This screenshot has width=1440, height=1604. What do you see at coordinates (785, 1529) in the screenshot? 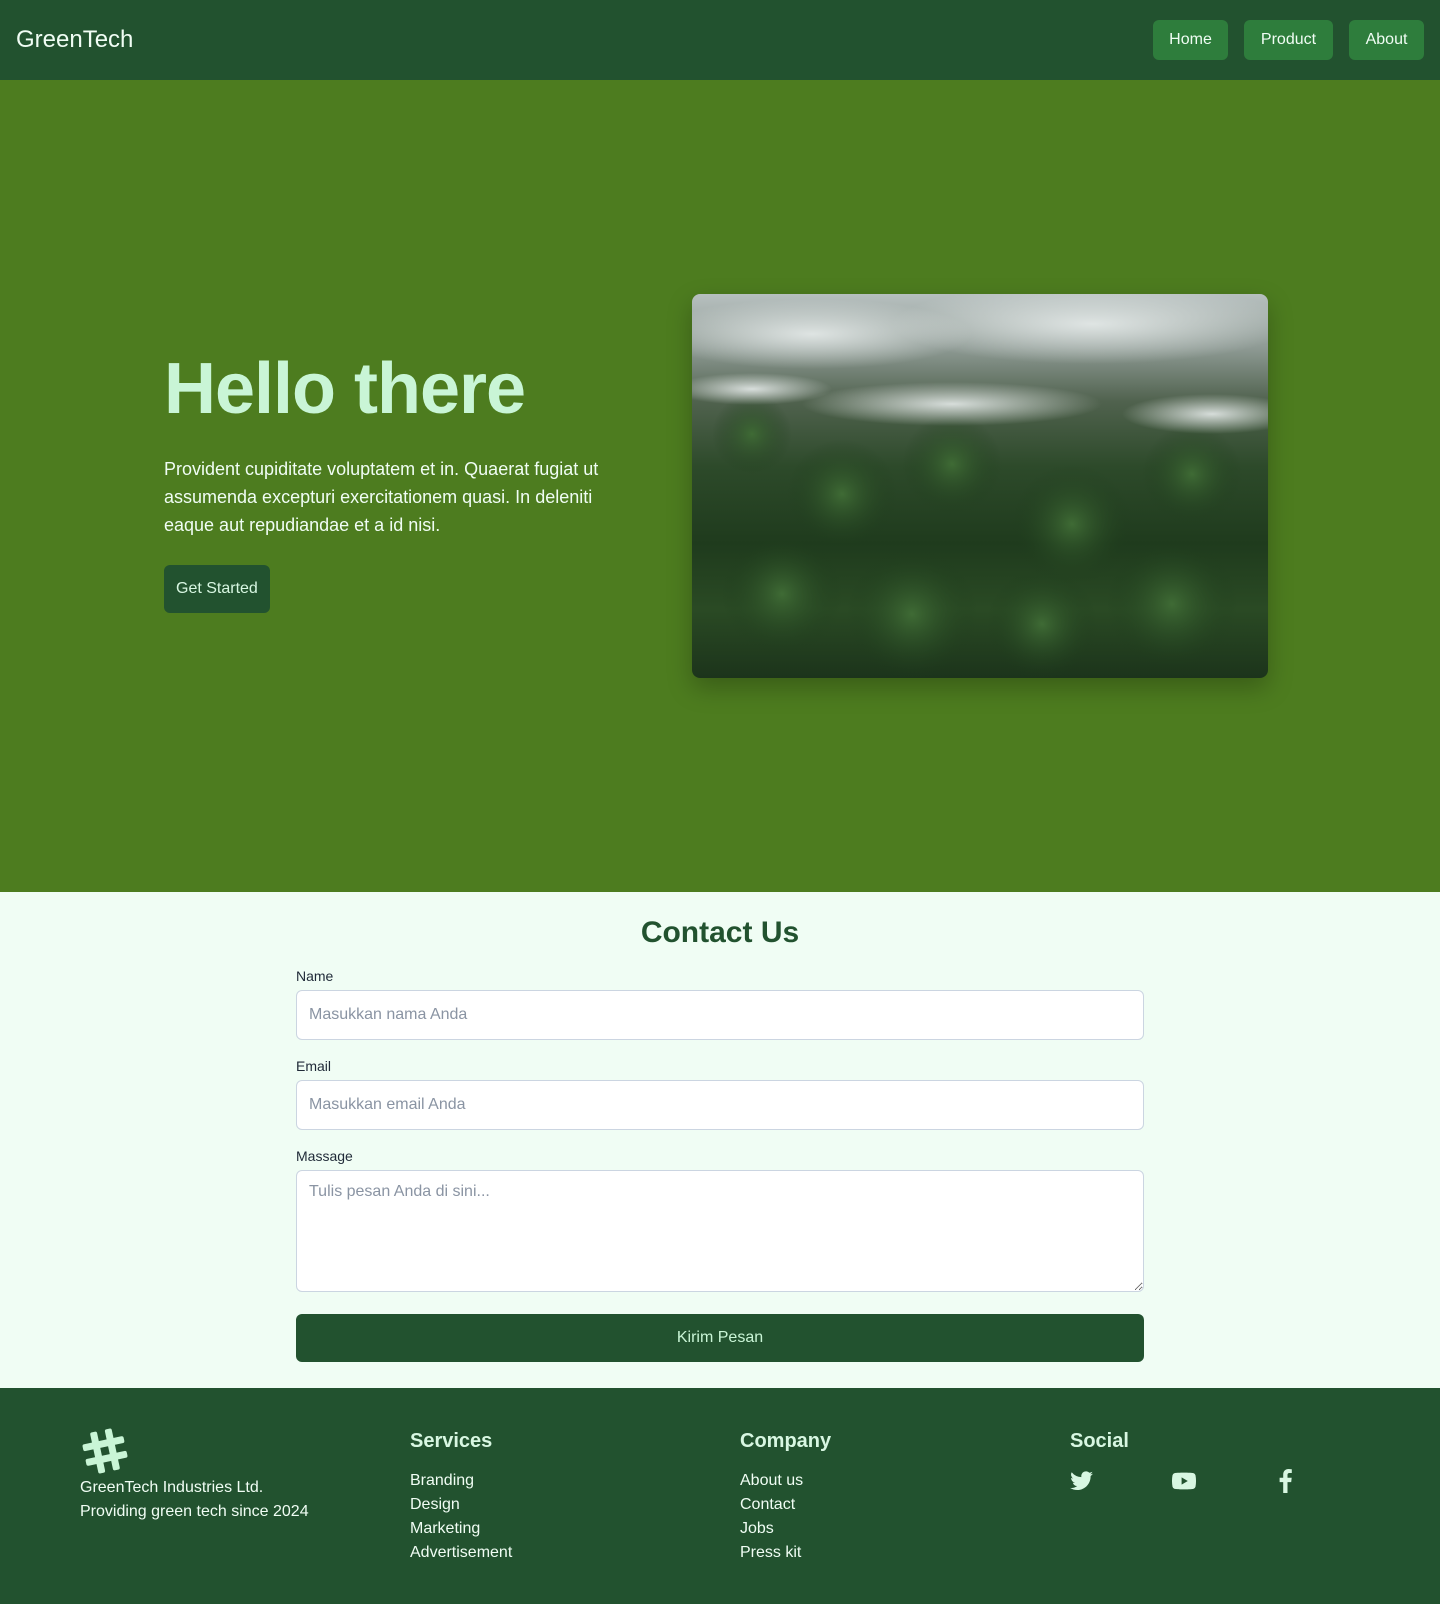
I see `footer-link-jobs: Jobs` at bounding box center [785, 1529].